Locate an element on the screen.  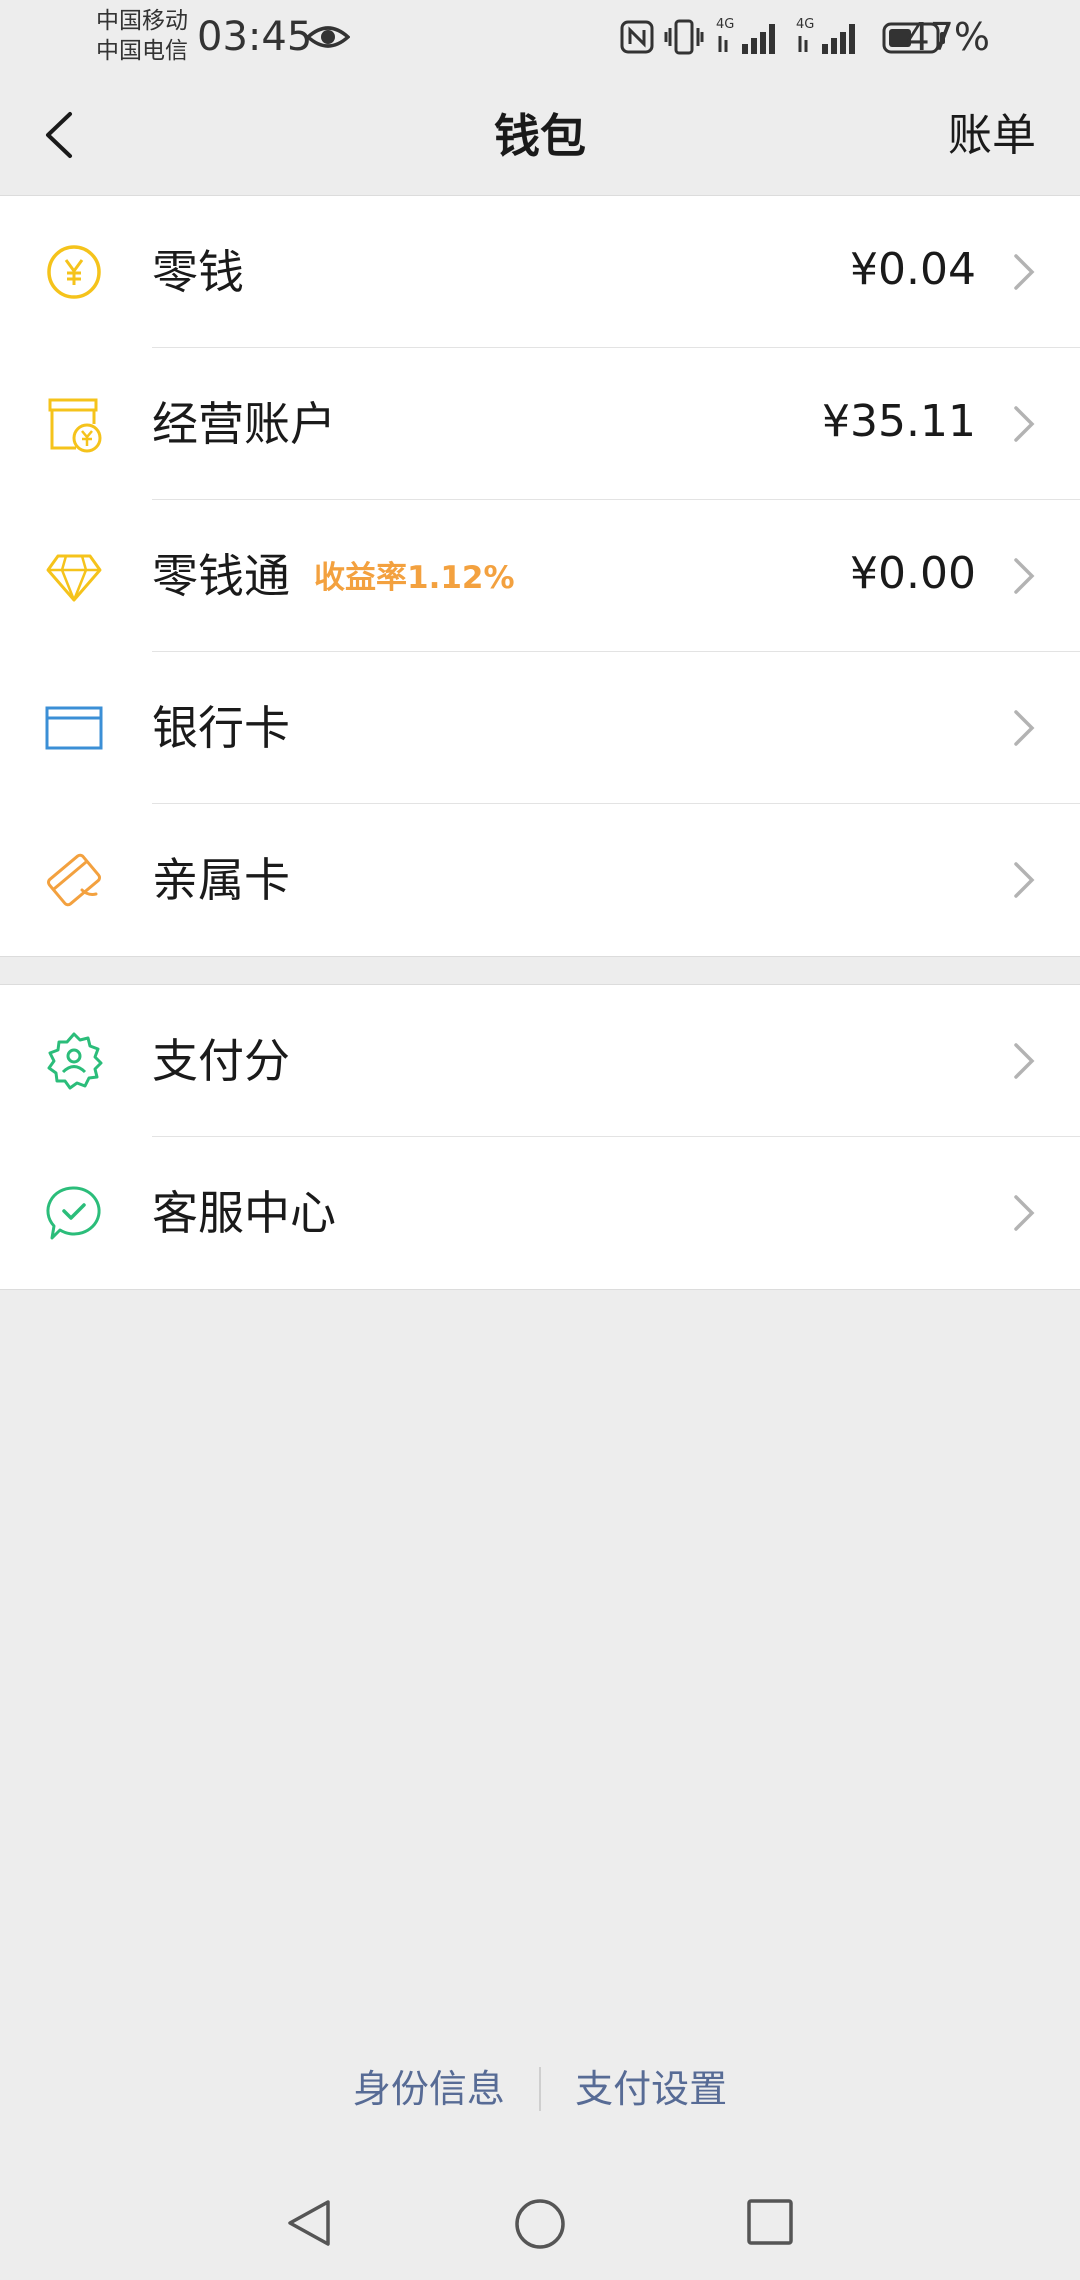
wallet-item-bank-card: 银行卡 is located at coordinates (540, 728).